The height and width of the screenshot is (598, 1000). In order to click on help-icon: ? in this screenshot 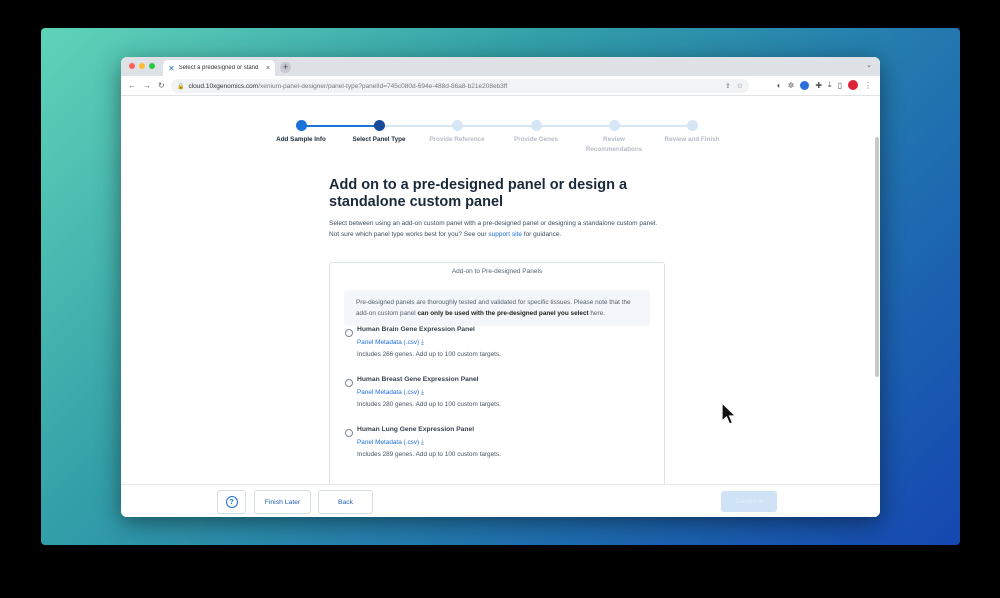, I will do `click(231, 502)`.